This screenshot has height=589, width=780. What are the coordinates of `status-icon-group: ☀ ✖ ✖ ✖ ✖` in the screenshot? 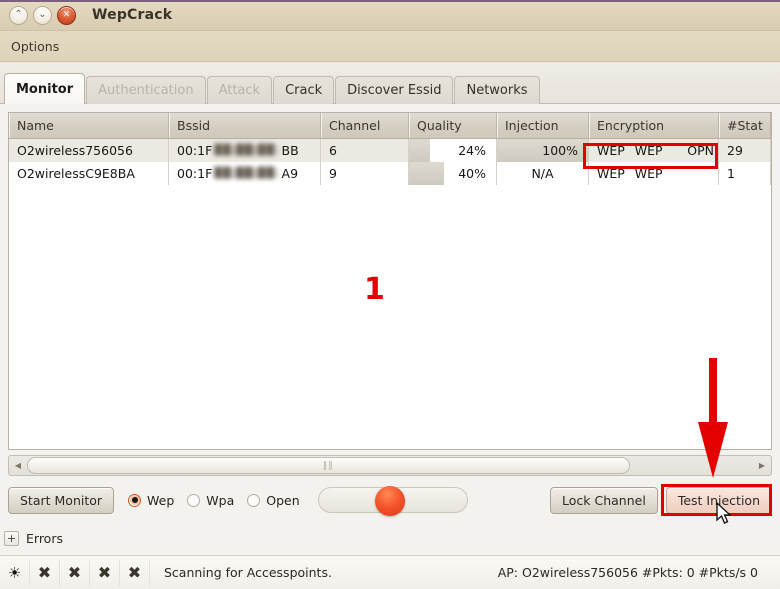 It's located at (75, 572).